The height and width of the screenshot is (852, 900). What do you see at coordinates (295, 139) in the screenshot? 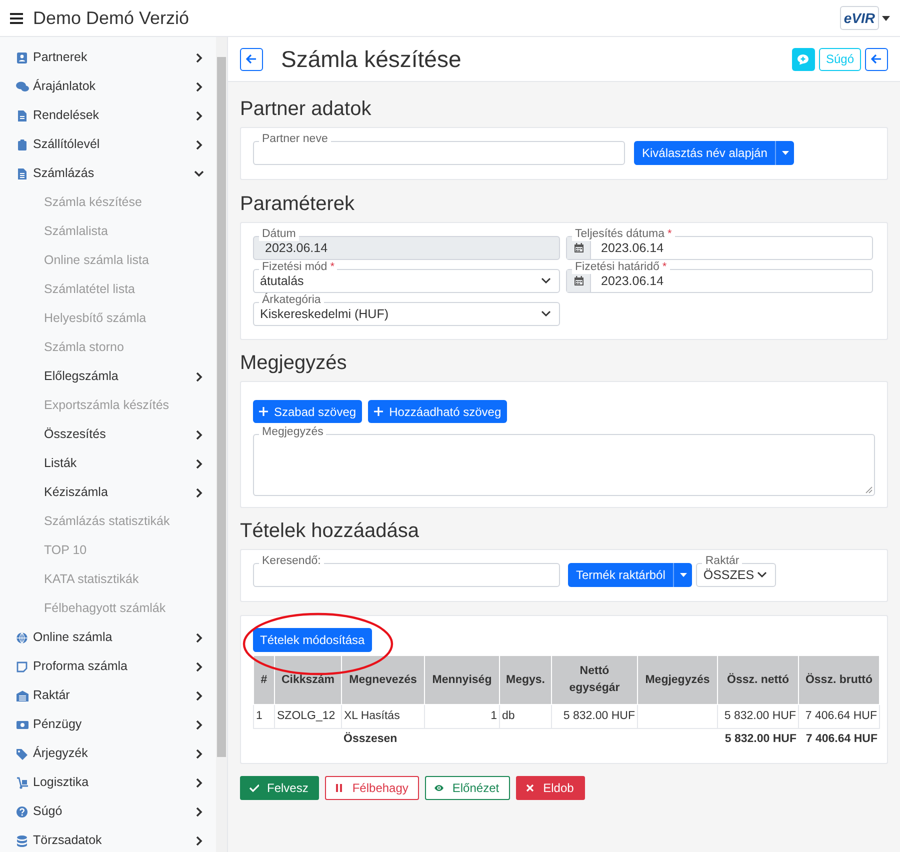
I see `field-label: Partner neve` at bounding box center [295, 139].